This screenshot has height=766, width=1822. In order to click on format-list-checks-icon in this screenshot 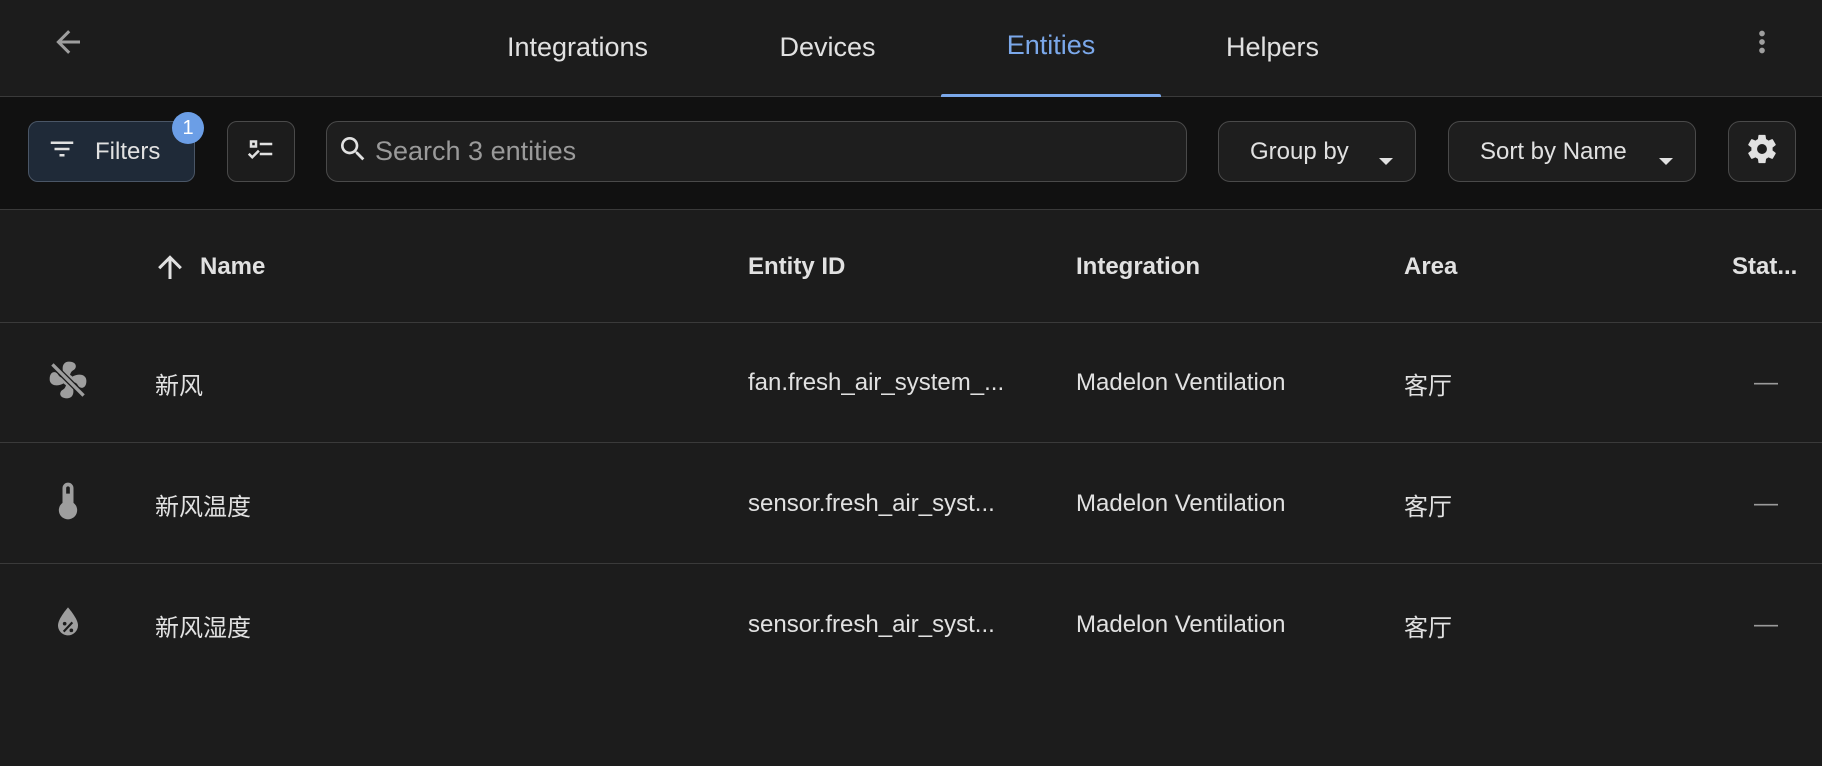, I will do `click(261, 151)`.